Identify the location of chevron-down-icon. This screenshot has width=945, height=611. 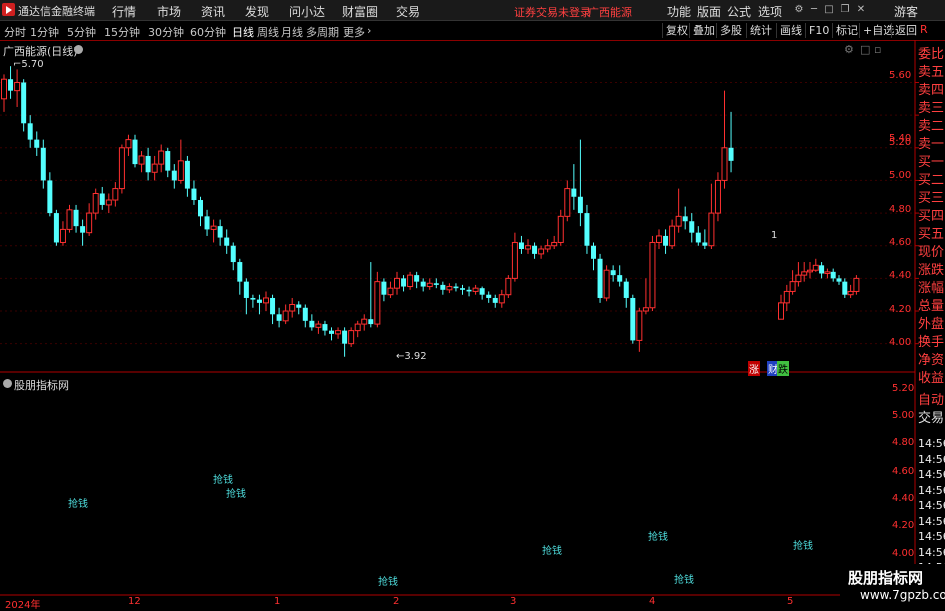
(7, 383).